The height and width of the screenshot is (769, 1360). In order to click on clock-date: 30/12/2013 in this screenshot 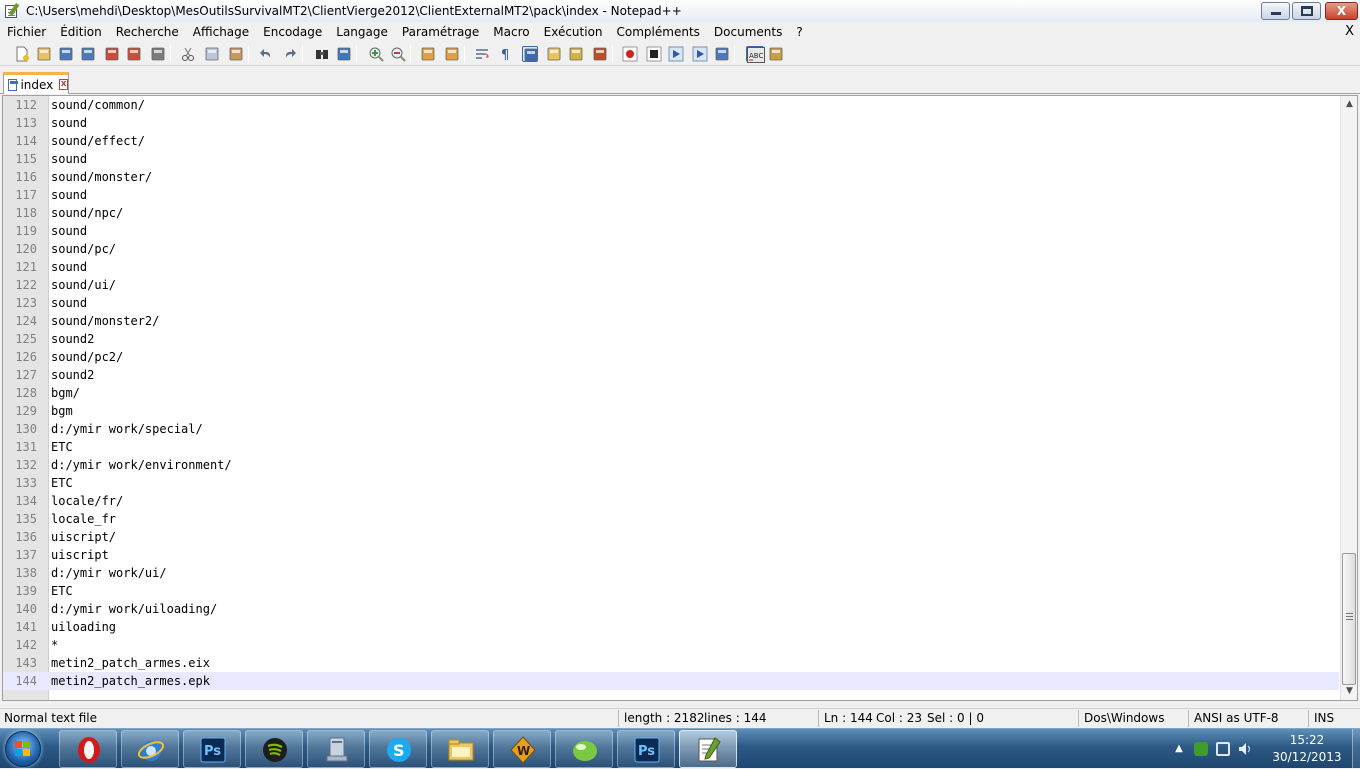, I will do `click(1307, 757)`.